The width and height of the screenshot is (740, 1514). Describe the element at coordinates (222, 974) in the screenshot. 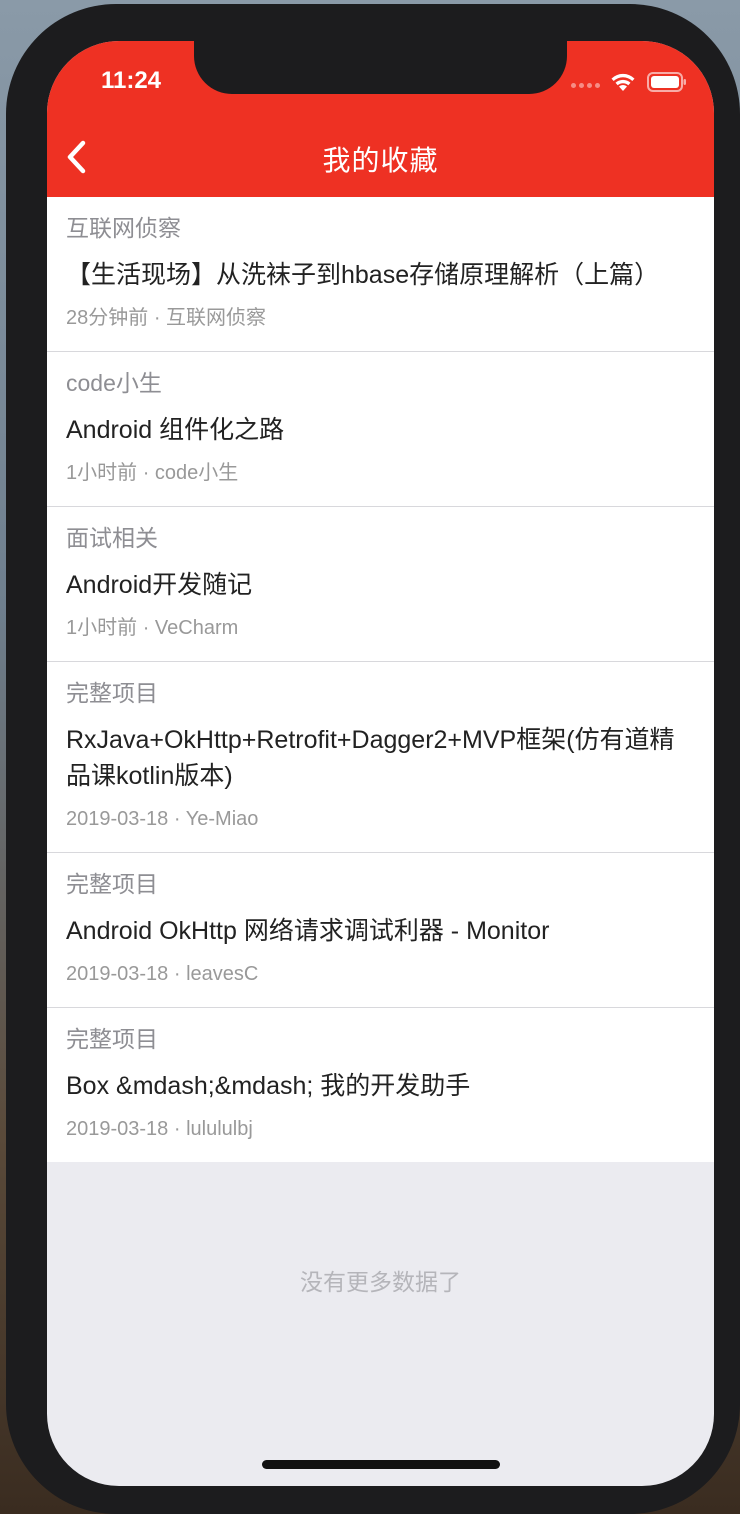

I see `item-author: leavesC` at that location.